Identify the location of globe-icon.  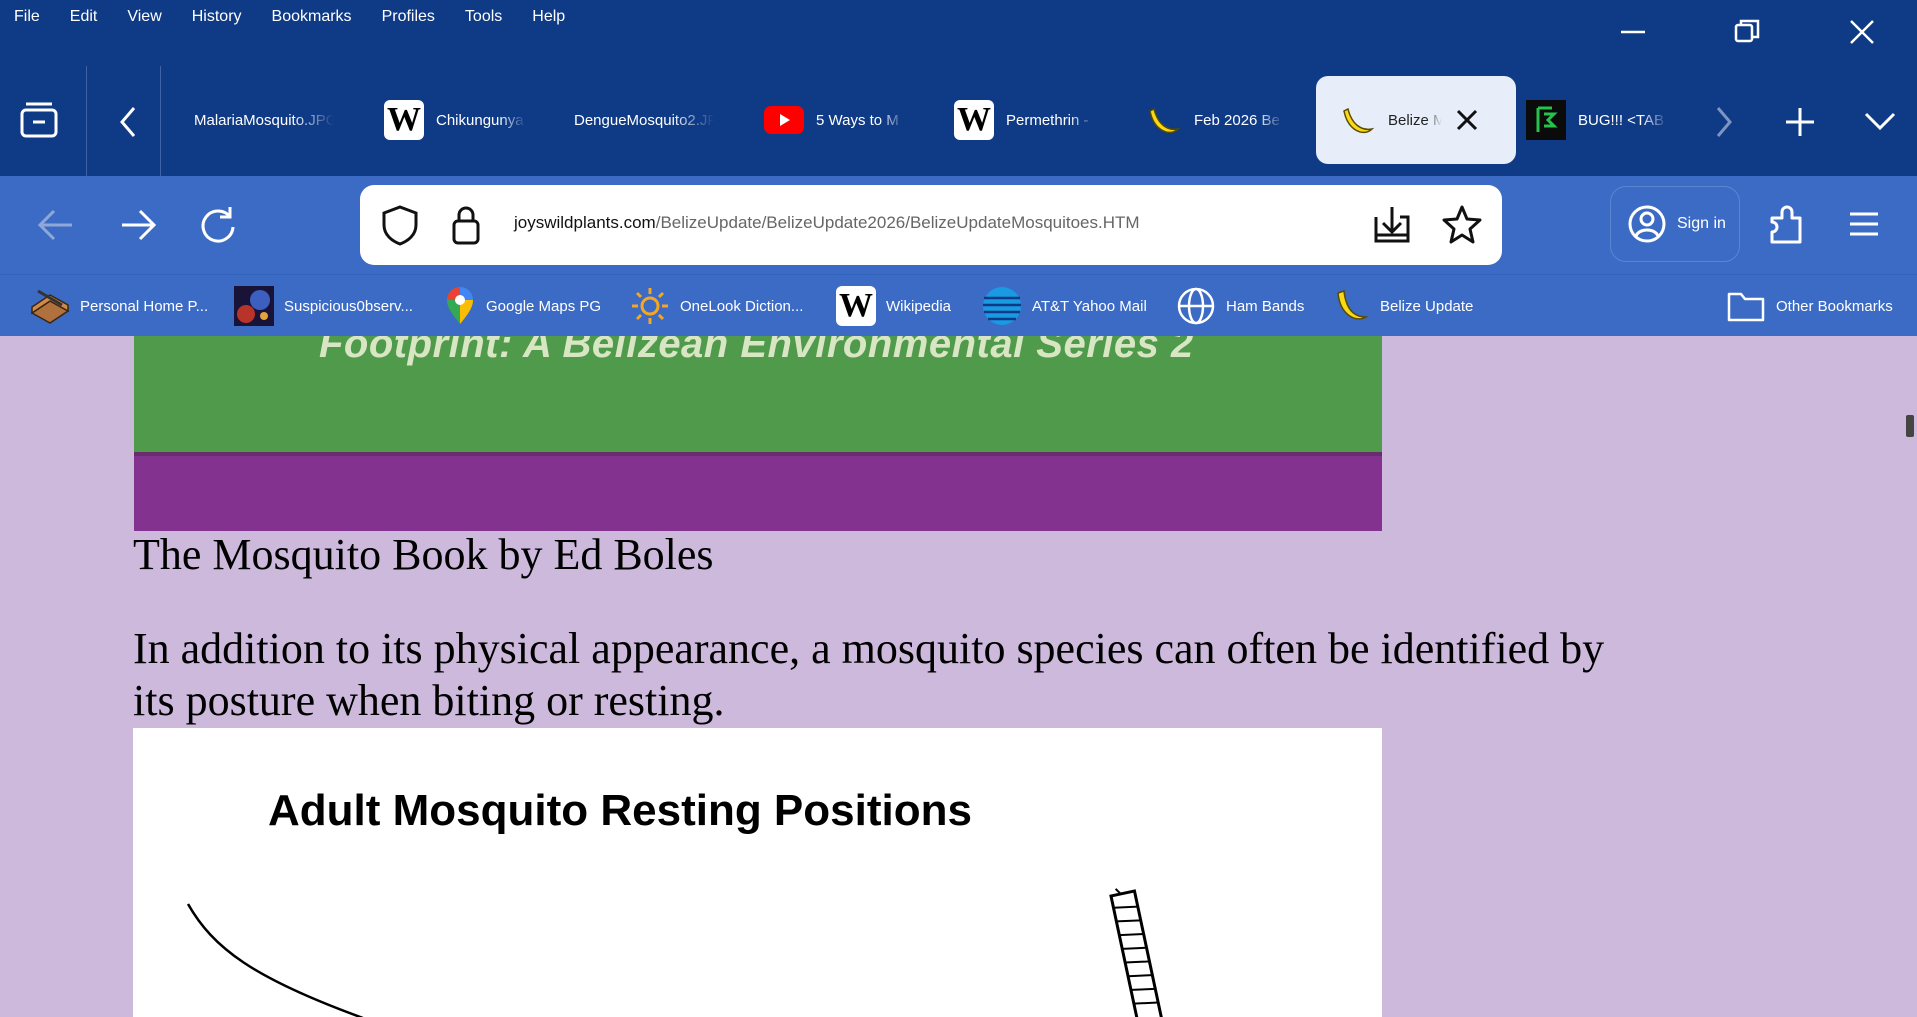
(1196, 306).